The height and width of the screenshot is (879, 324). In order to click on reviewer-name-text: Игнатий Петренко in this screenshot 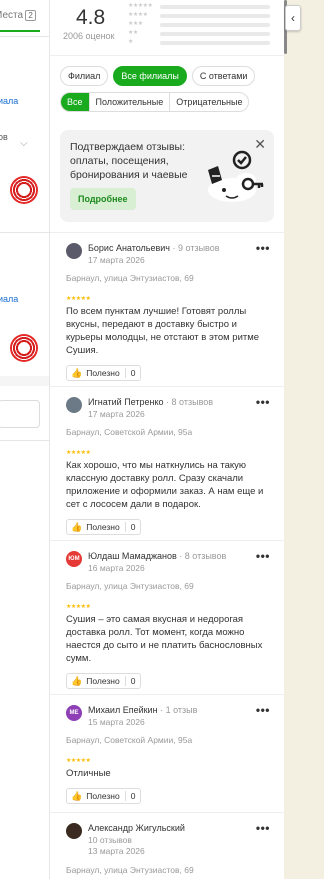, I will do `click(126, 402)`.